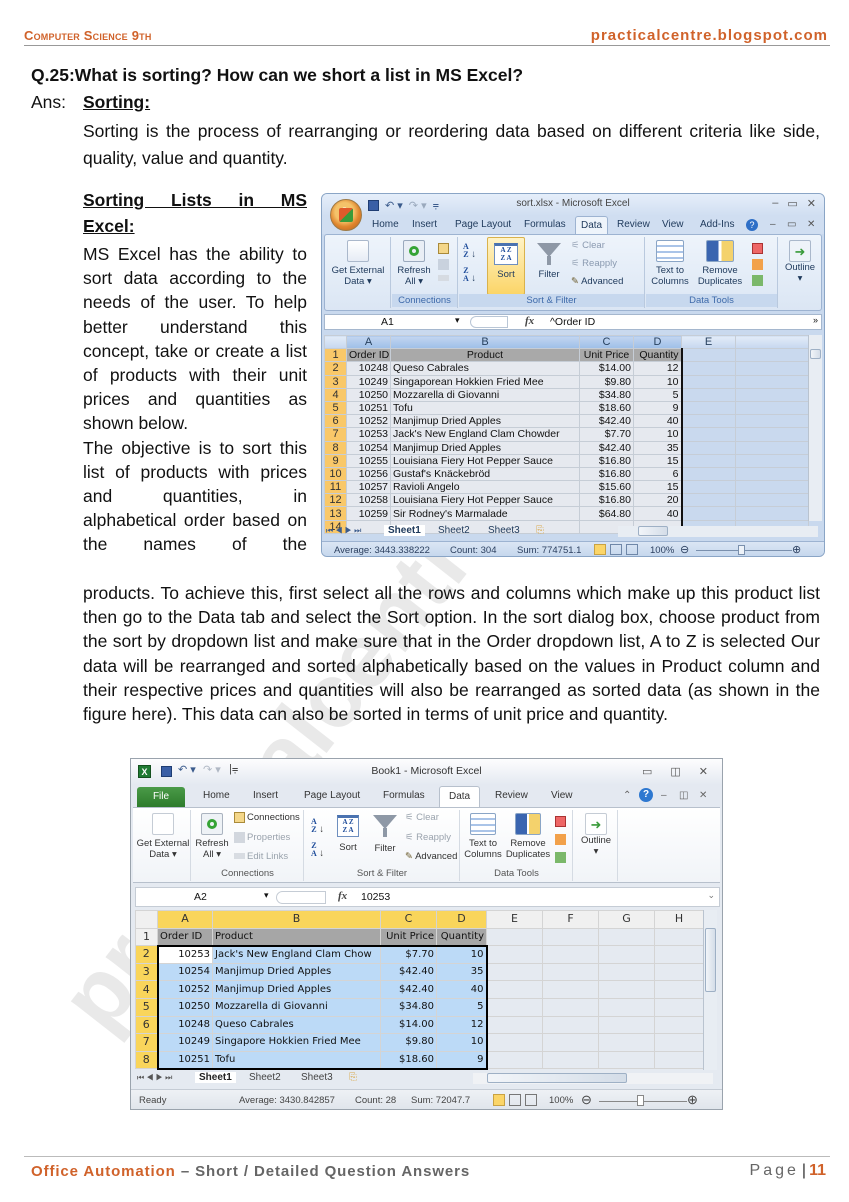 Image resolution: width=849 pixels, height=1202 pixels. What do you see at coordinates (335, 434) in the screenshot?
I see `row-header: 7` at bounding box center [335, 434].